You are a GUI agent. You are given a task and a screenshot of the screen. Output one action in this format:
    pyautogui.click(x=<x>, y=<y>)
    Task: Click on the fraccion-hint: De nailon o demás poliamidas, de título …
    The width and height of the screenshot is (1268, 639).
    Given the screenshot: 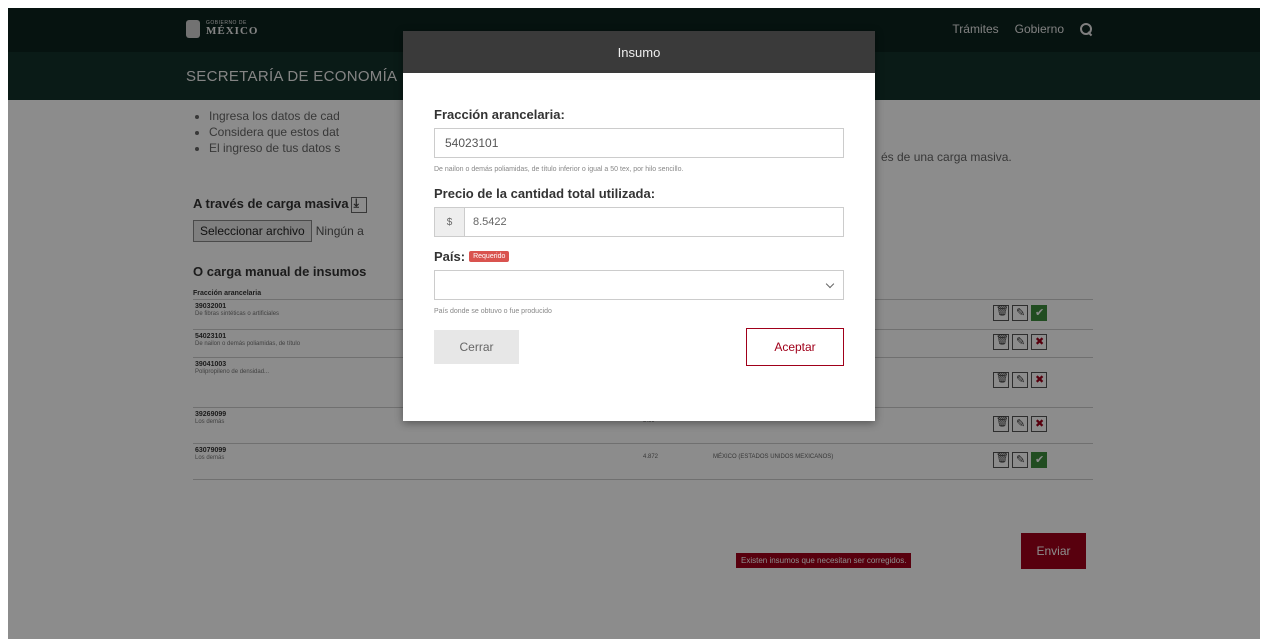 What is the action you would take?
    pyautogui.click(x=559, y=169)
    